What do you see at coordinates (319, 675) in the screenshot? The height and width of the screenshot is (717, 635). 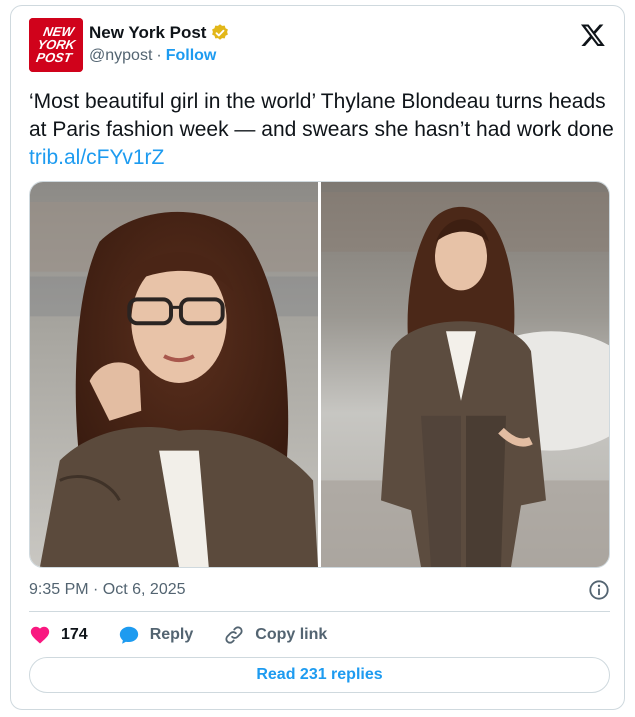 I see `read-replies-button: Read 231 replies` at bounding box center [319, 675].